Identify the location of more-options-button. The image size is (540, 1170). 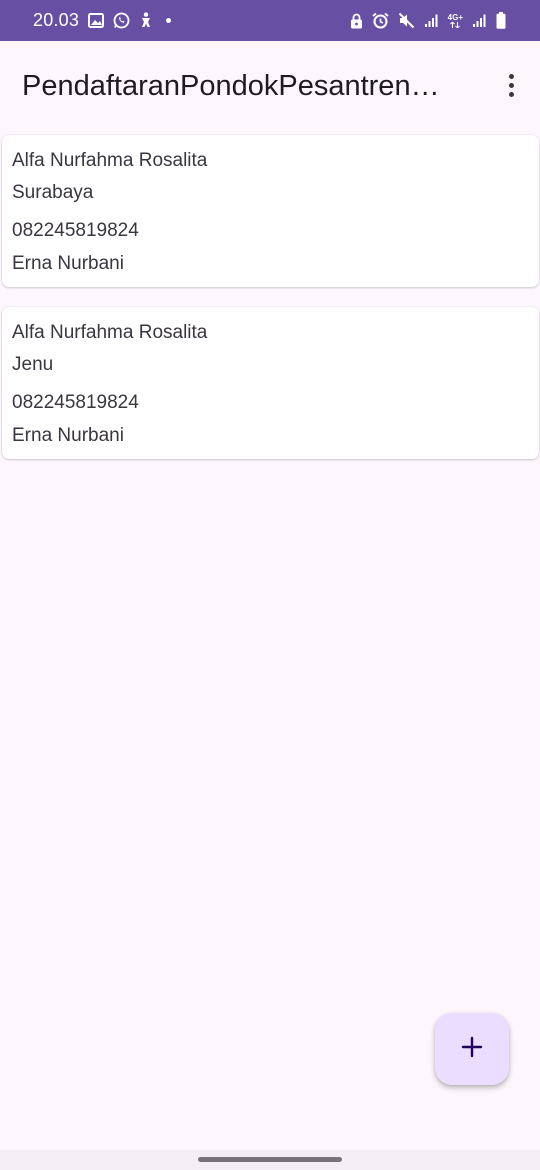
(511, 85).